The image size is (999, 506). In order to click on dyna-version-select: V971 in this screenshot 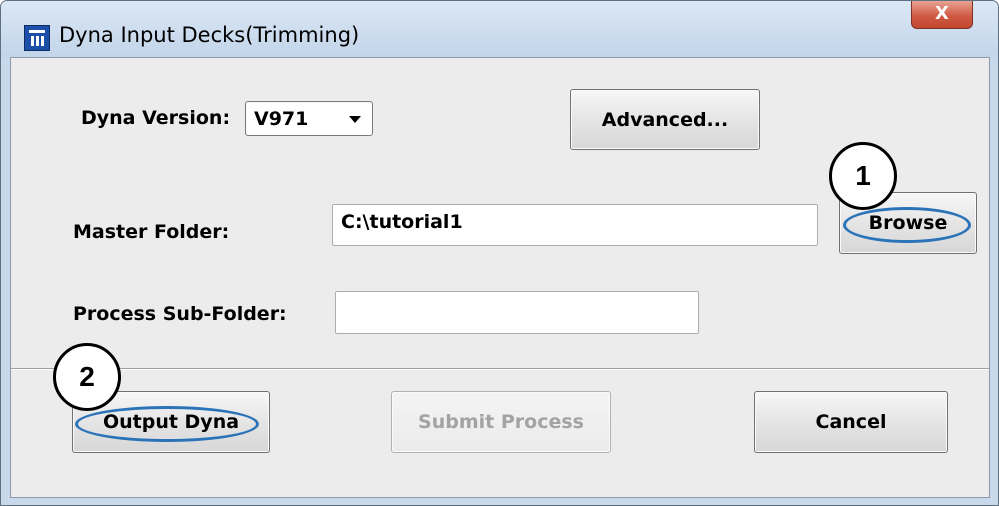, I will do `click(309, 118)`.